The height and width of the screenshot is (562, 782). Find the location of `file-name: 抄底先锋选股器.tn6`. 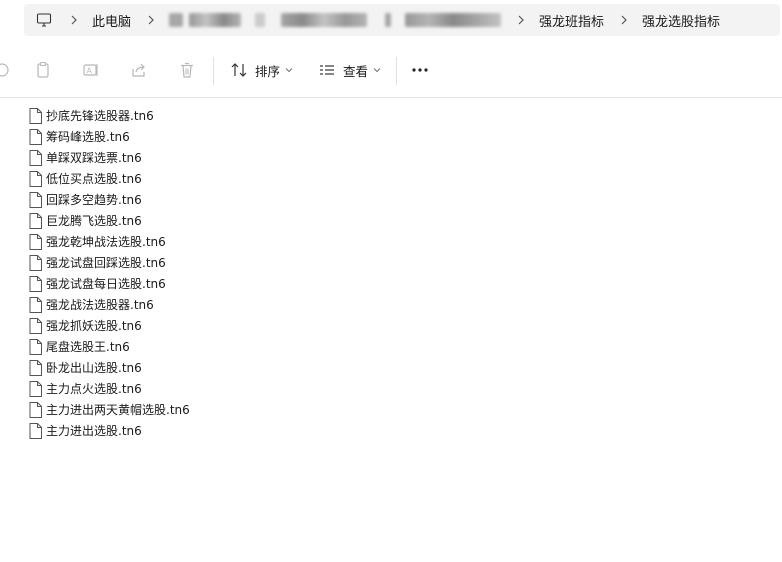

file-name: 抄底先锋选股器.tn6 is located at coordinates (100, 116).